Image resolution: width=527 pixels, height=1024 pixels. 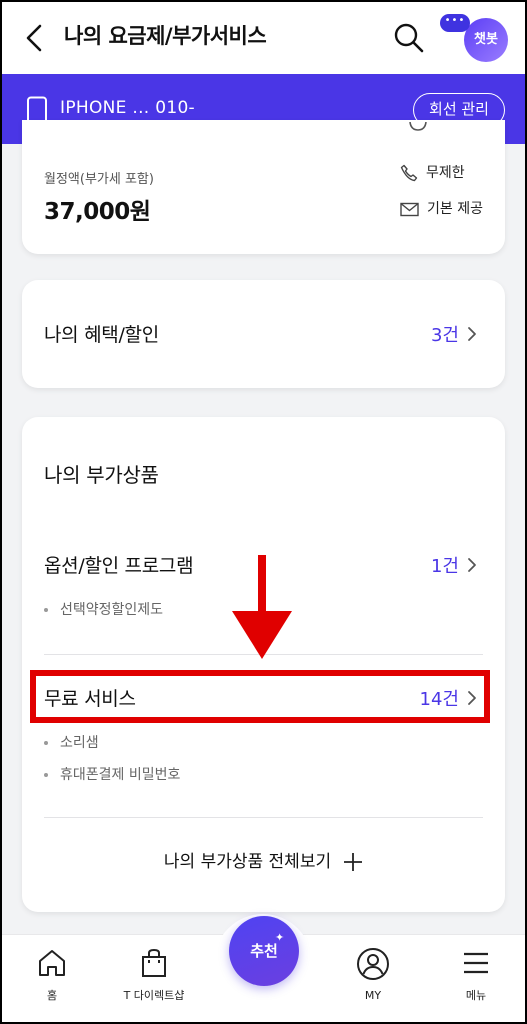 I want to click on message-feature: 기본 제공, so click(x=441, y=208).